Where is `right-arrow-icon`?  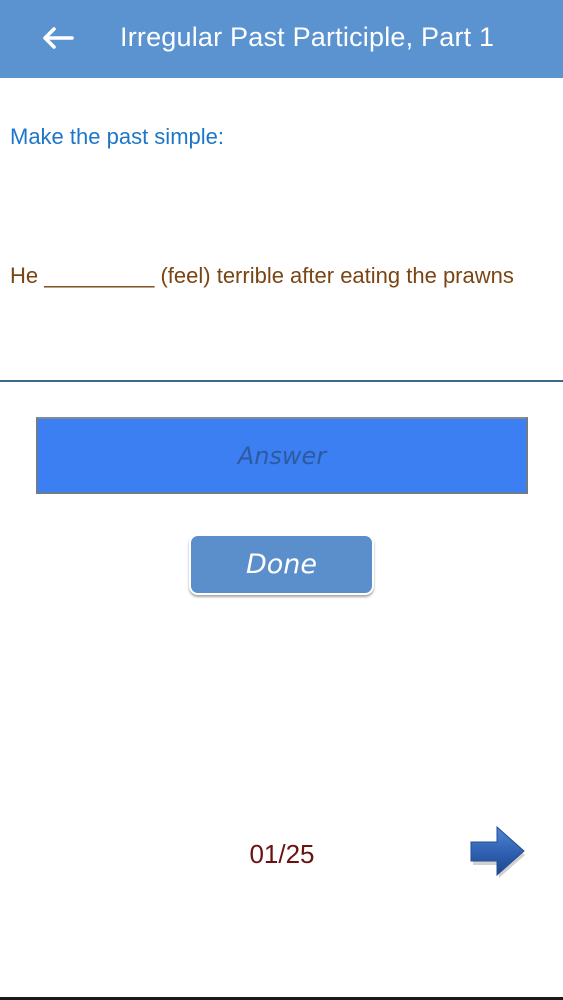
right-arrow-icon is located at coordinates (497, 851).